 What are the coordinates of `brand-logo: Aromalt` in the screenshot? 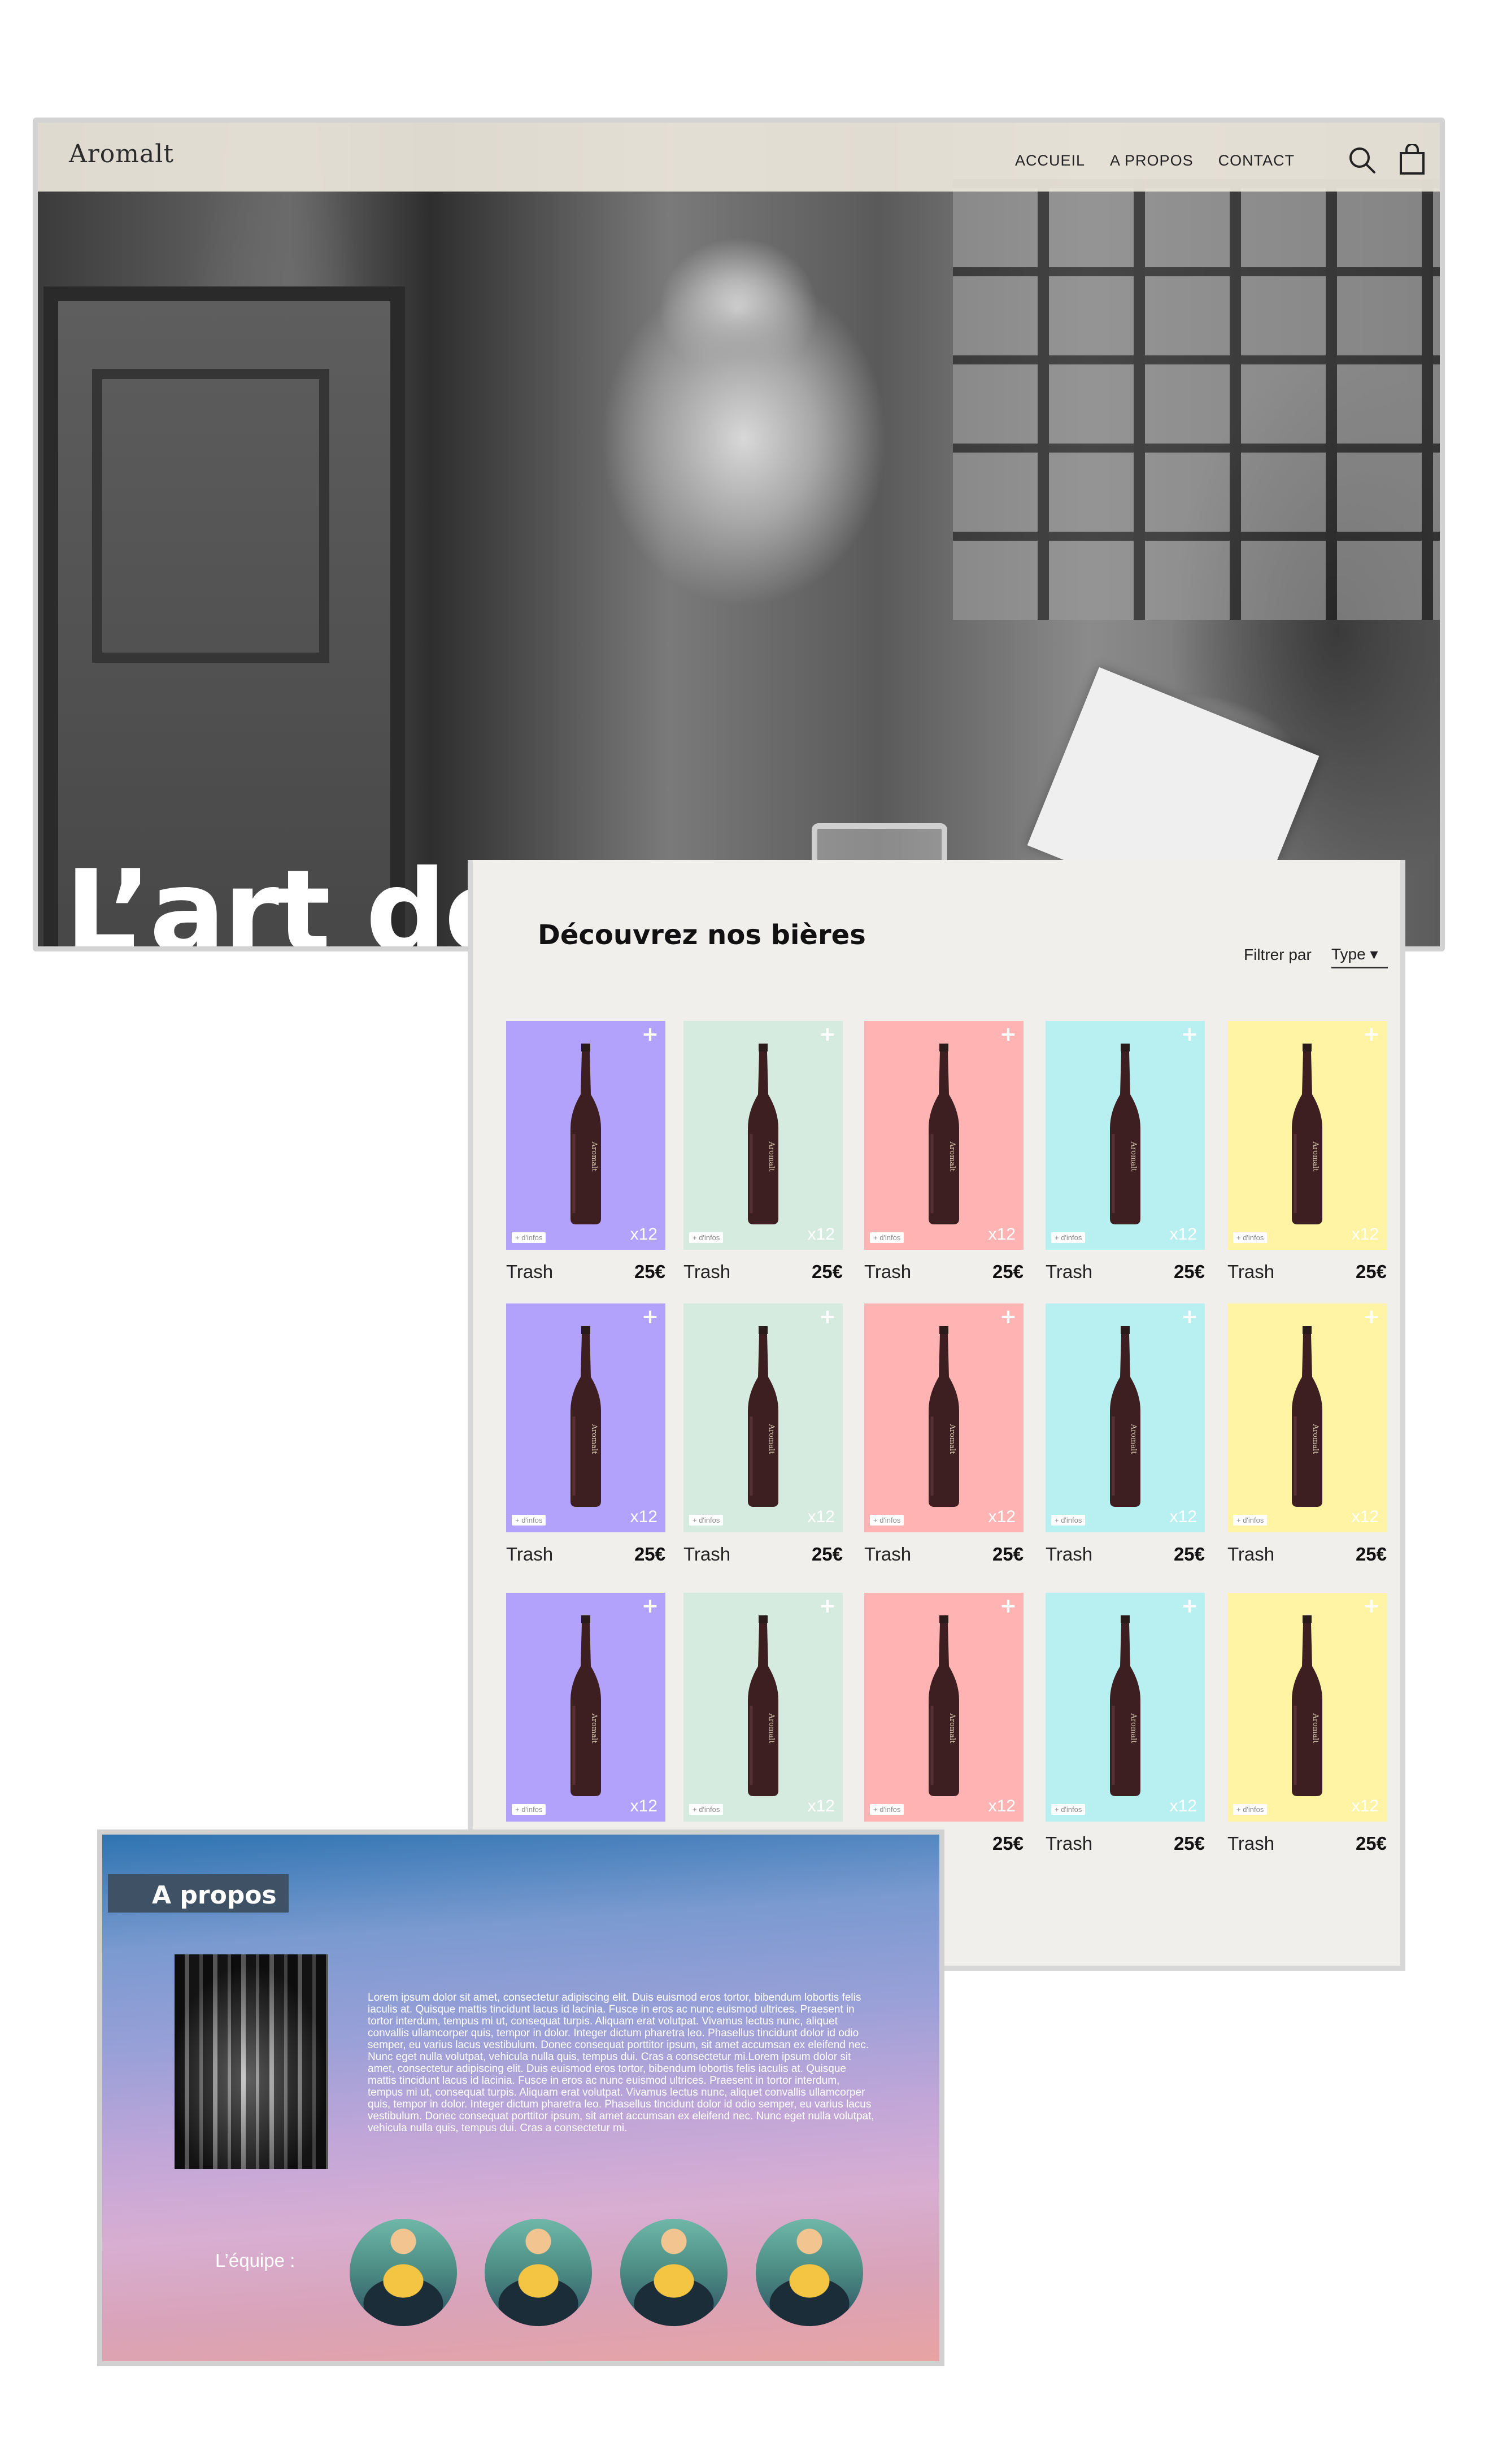 It's located at (121, 154).